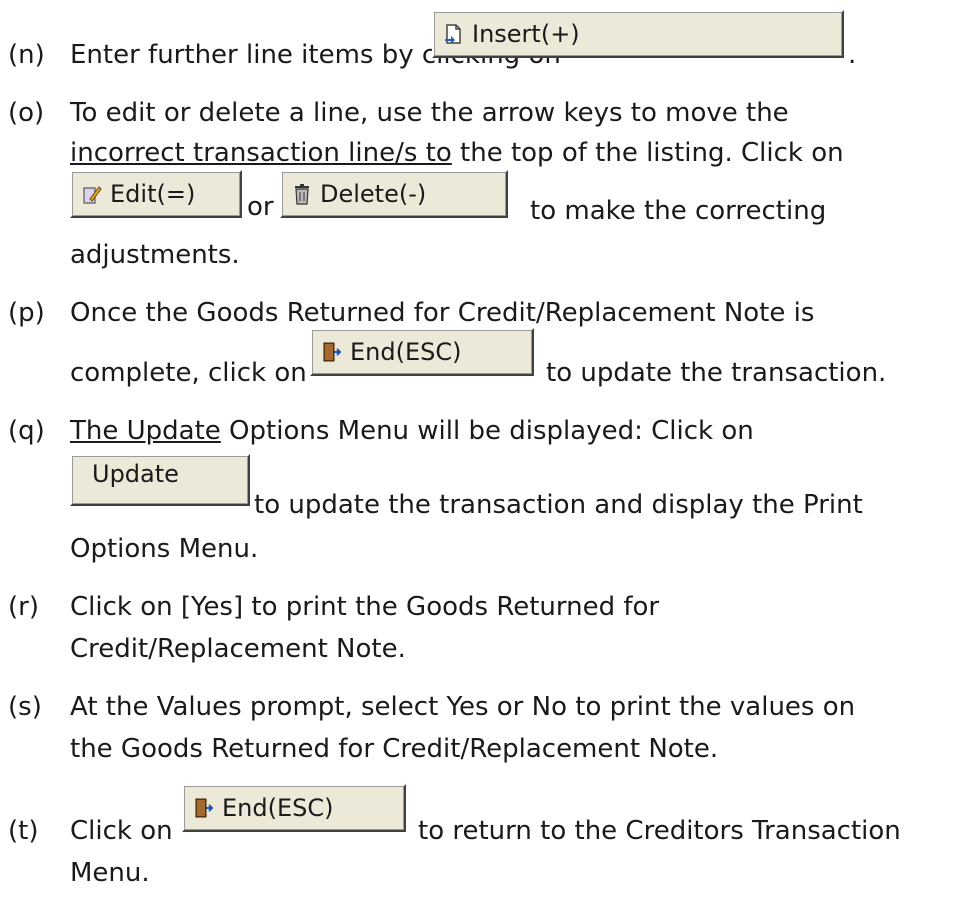 Image resolution: width=980 pixels, height=902 pixels. I want to click on insert-icon, so click(453, 34).